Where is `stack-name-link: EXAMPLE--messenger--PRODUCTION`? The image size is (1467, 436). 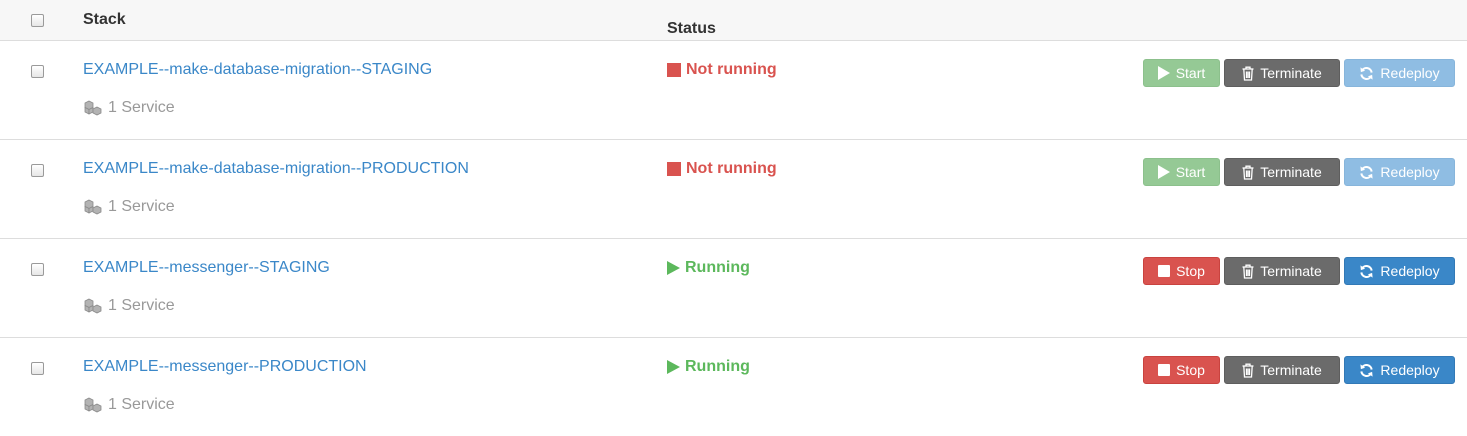
stack-name-link: EXAMPLE--messenger--PRODUCTION is located at coordinates (225, 367).